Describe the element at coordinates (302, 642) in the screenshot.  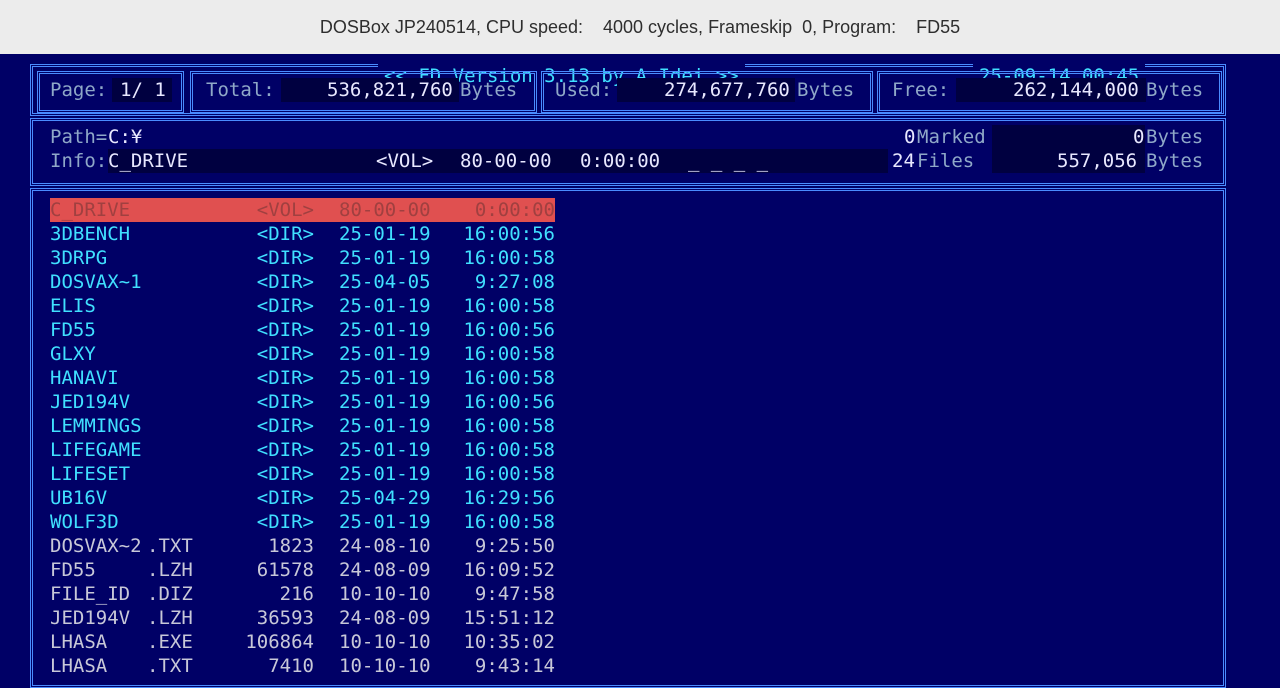
I see `file-row: LHASA .EXE 106864 10-10-10 10:35:02` at that location.